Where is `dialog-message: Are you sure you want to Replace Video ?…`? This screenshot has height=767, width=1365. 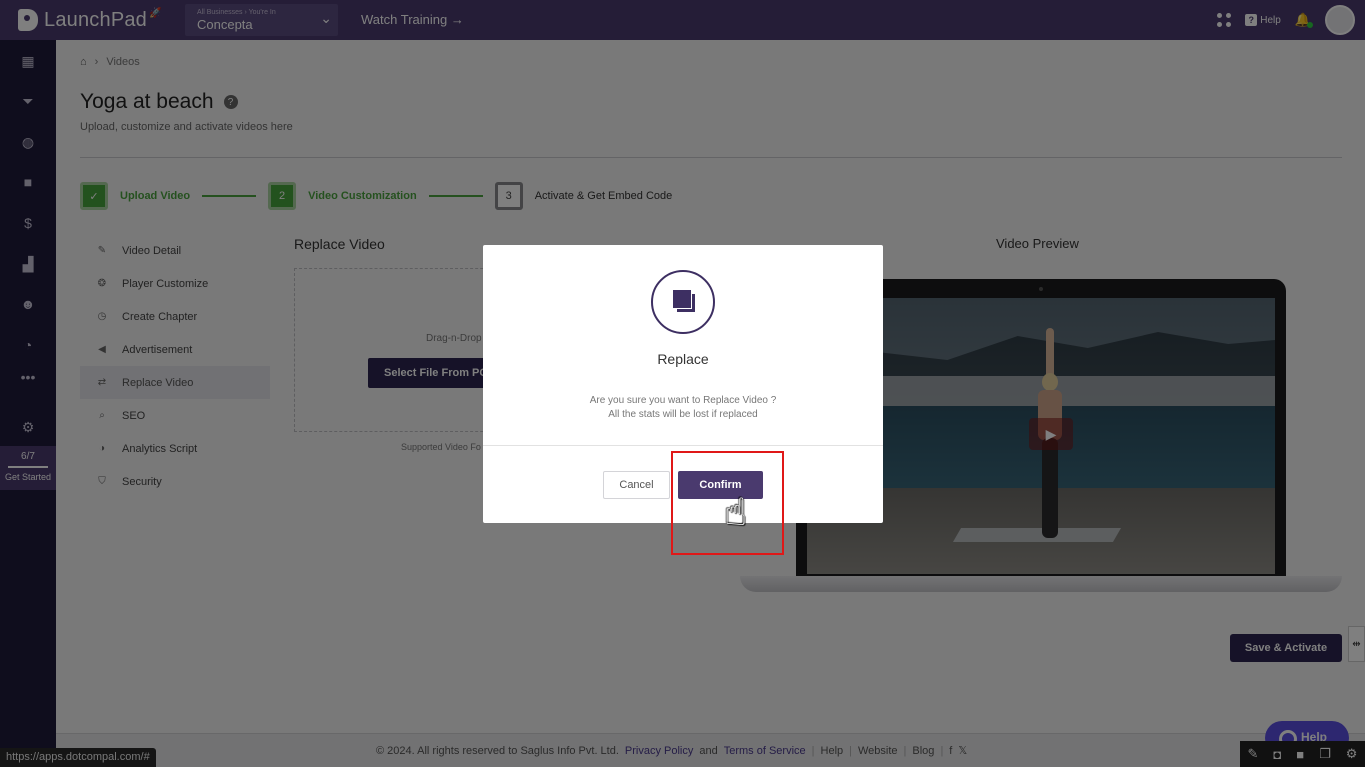 dialog-message: Are you sure you want to Replace Video ?… is located at coordinates (683, 408).